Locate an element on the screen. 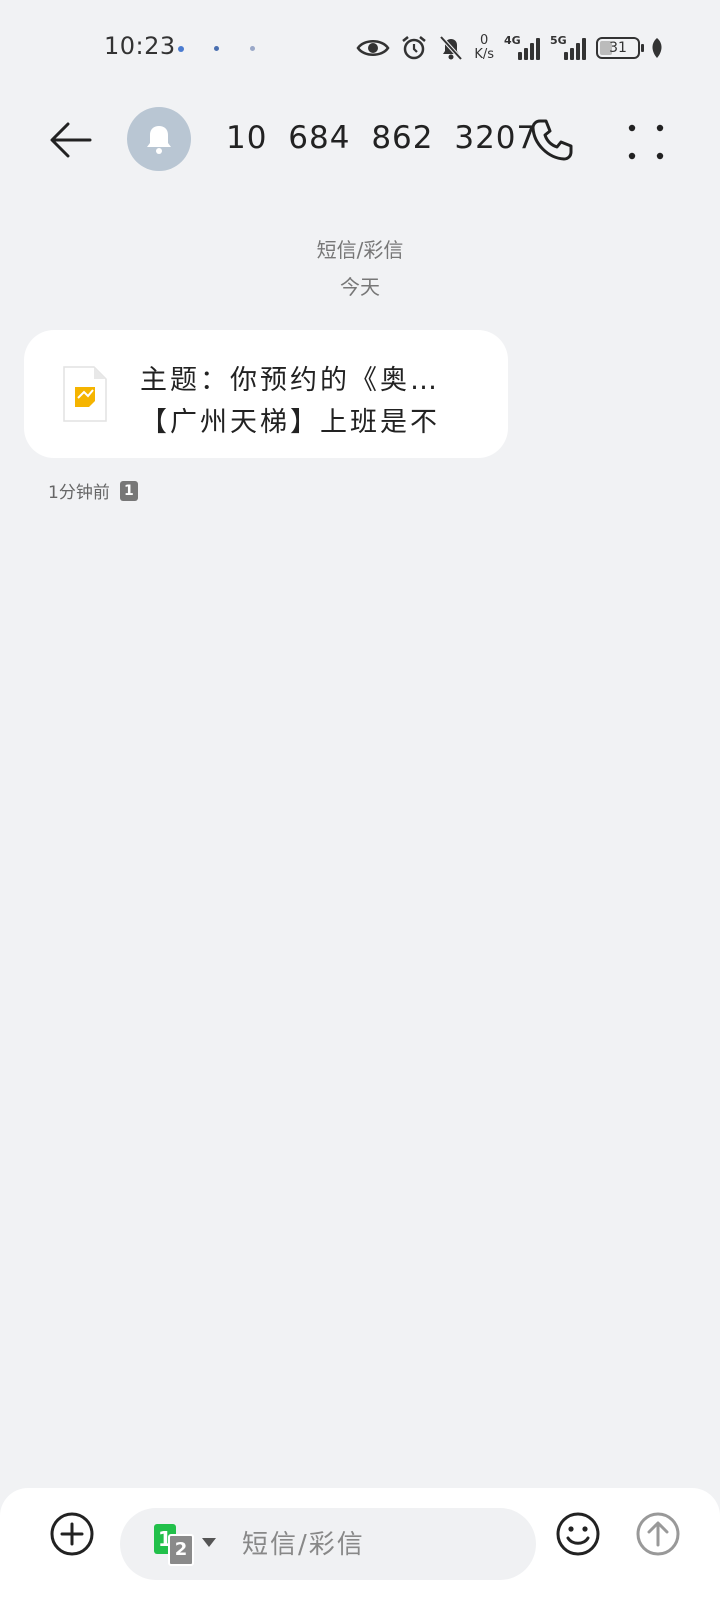 This screenshot has width=720, height=1600. chevron-down-icon is located at coordinates (209, 1542).